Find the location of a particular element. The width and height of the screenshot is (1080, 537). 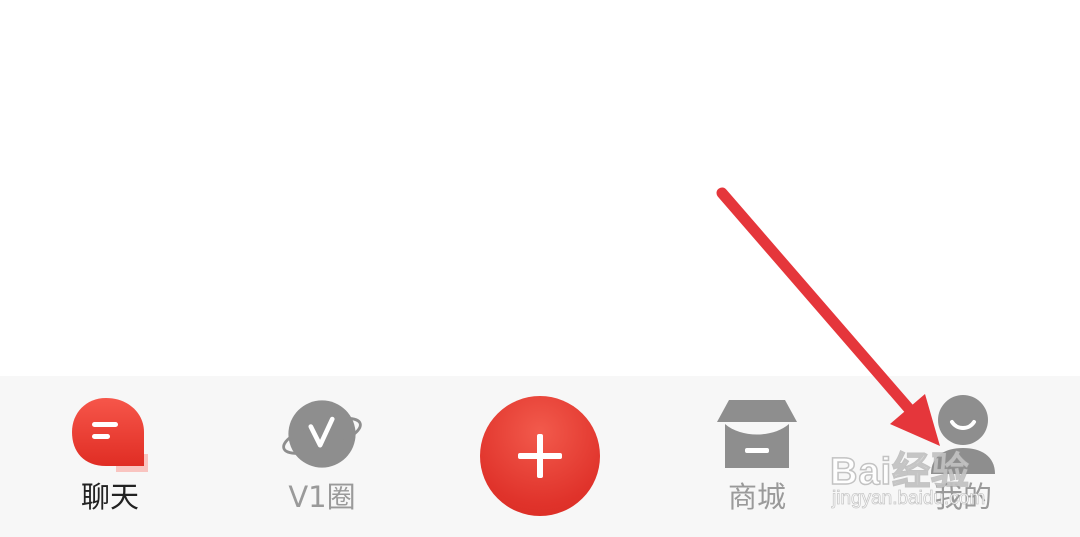

add-button is located at coordinates (540, 456).